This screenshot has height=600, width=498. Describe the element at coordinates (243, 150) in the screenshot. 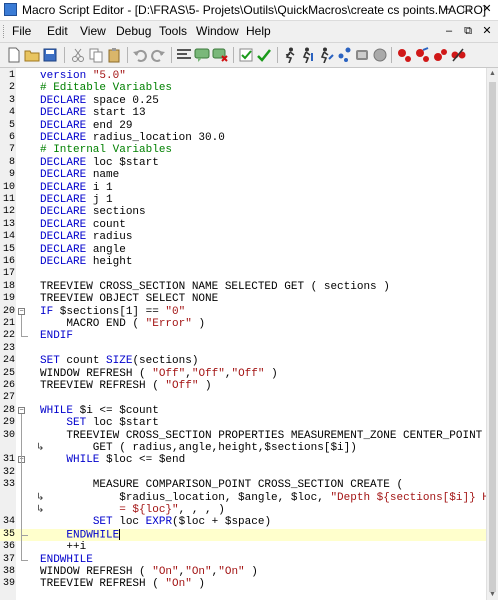

I see `code-line: 7 # Internal Variables` at that location.